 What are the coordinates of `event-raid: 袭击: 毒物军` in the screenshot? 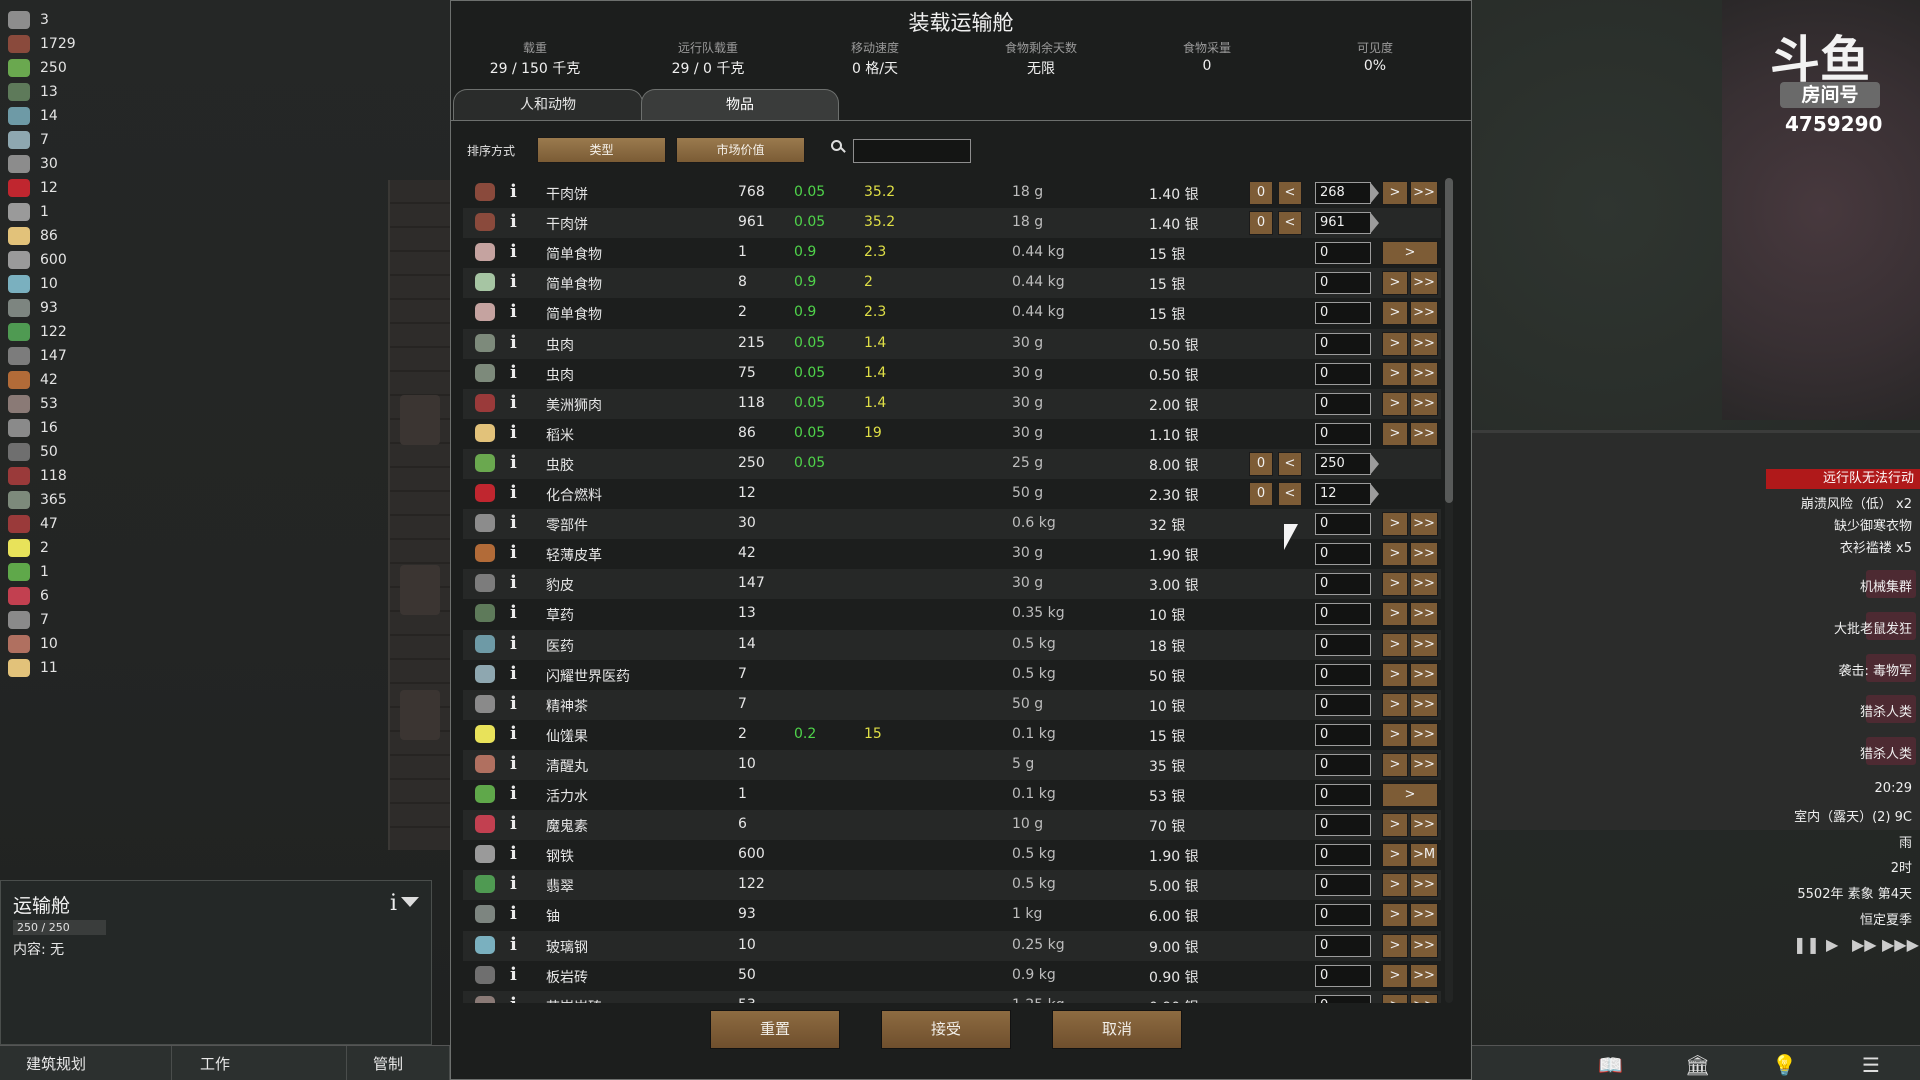 It's located at (1875, 669).